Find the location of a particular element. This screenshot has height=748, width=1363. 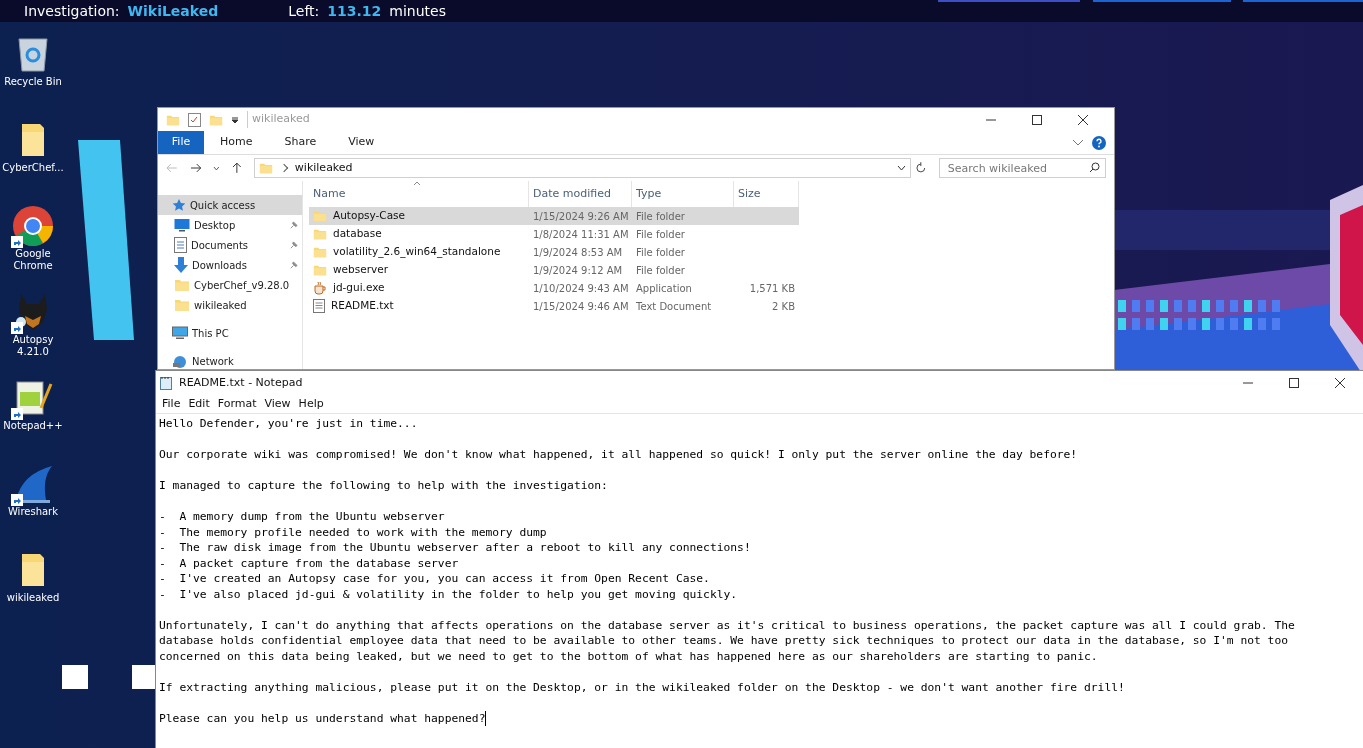

refresh-icon is located at coordinates (921, 168).